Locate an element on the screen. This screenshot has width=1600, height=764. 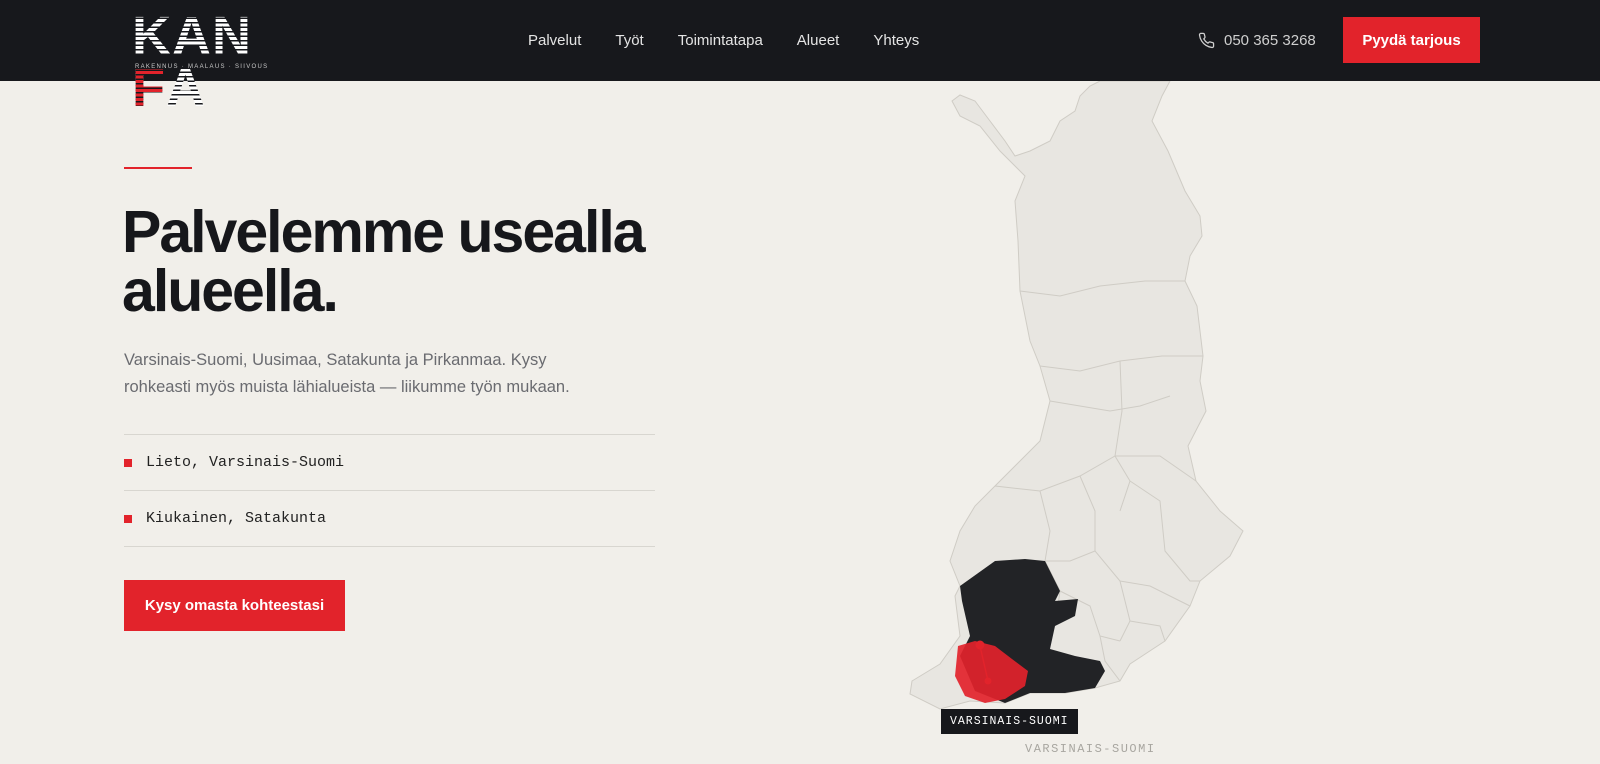
page-title: Palvelemme usealla alueella. is located at coordinates (384, 261).